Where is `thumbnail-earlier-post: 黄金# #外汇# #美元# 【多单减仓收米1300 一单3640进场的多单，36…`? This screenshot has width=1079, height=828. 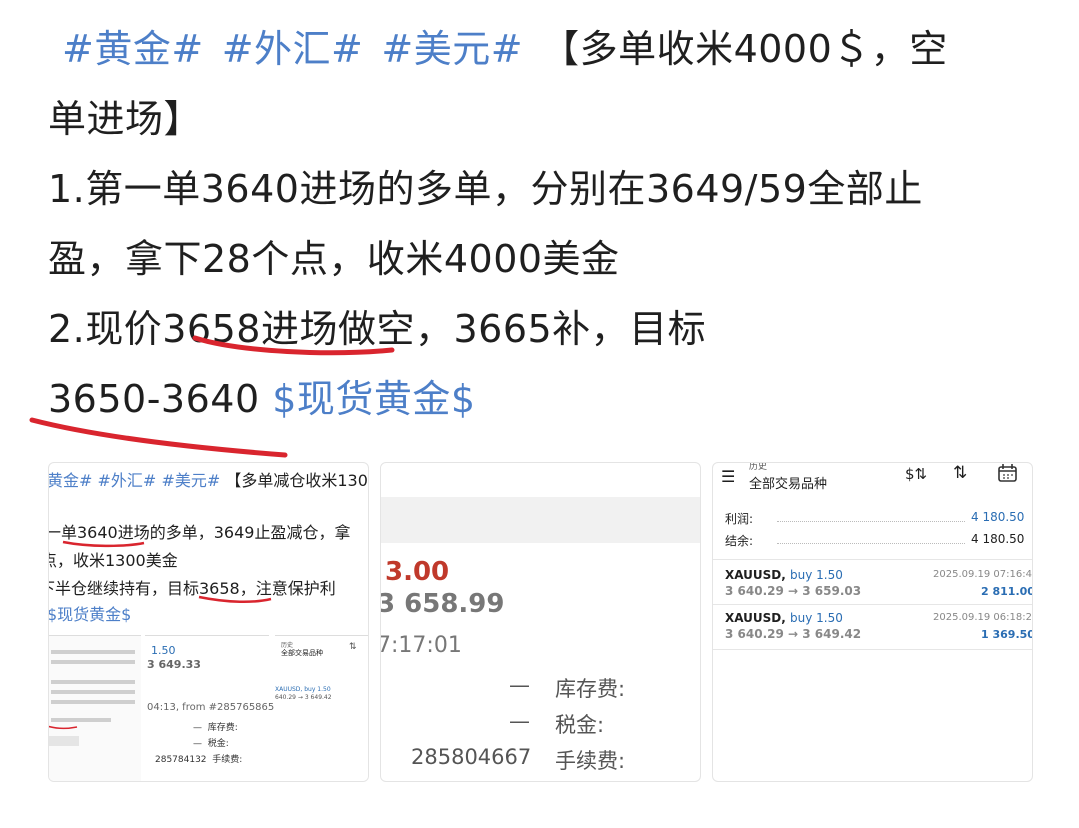 thumbnail-earlier-post: 黄金# #外汇# #美元# 【多单减仓收米1300 一单3640进场的多单，36… is located at coordinates (208, 622).